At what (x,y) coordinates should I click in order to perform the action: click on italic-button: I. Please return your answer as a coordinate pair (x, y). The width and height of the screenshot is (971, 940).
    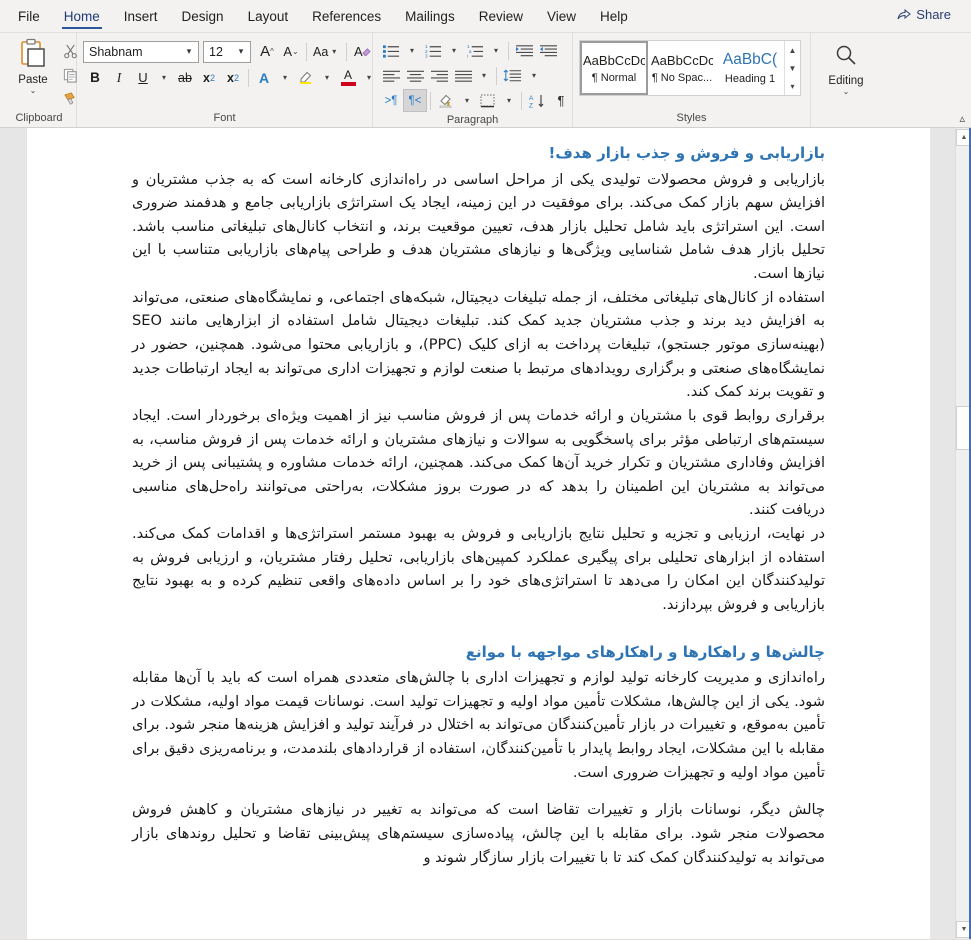
    Looking at the image, I should click on (119, 77).